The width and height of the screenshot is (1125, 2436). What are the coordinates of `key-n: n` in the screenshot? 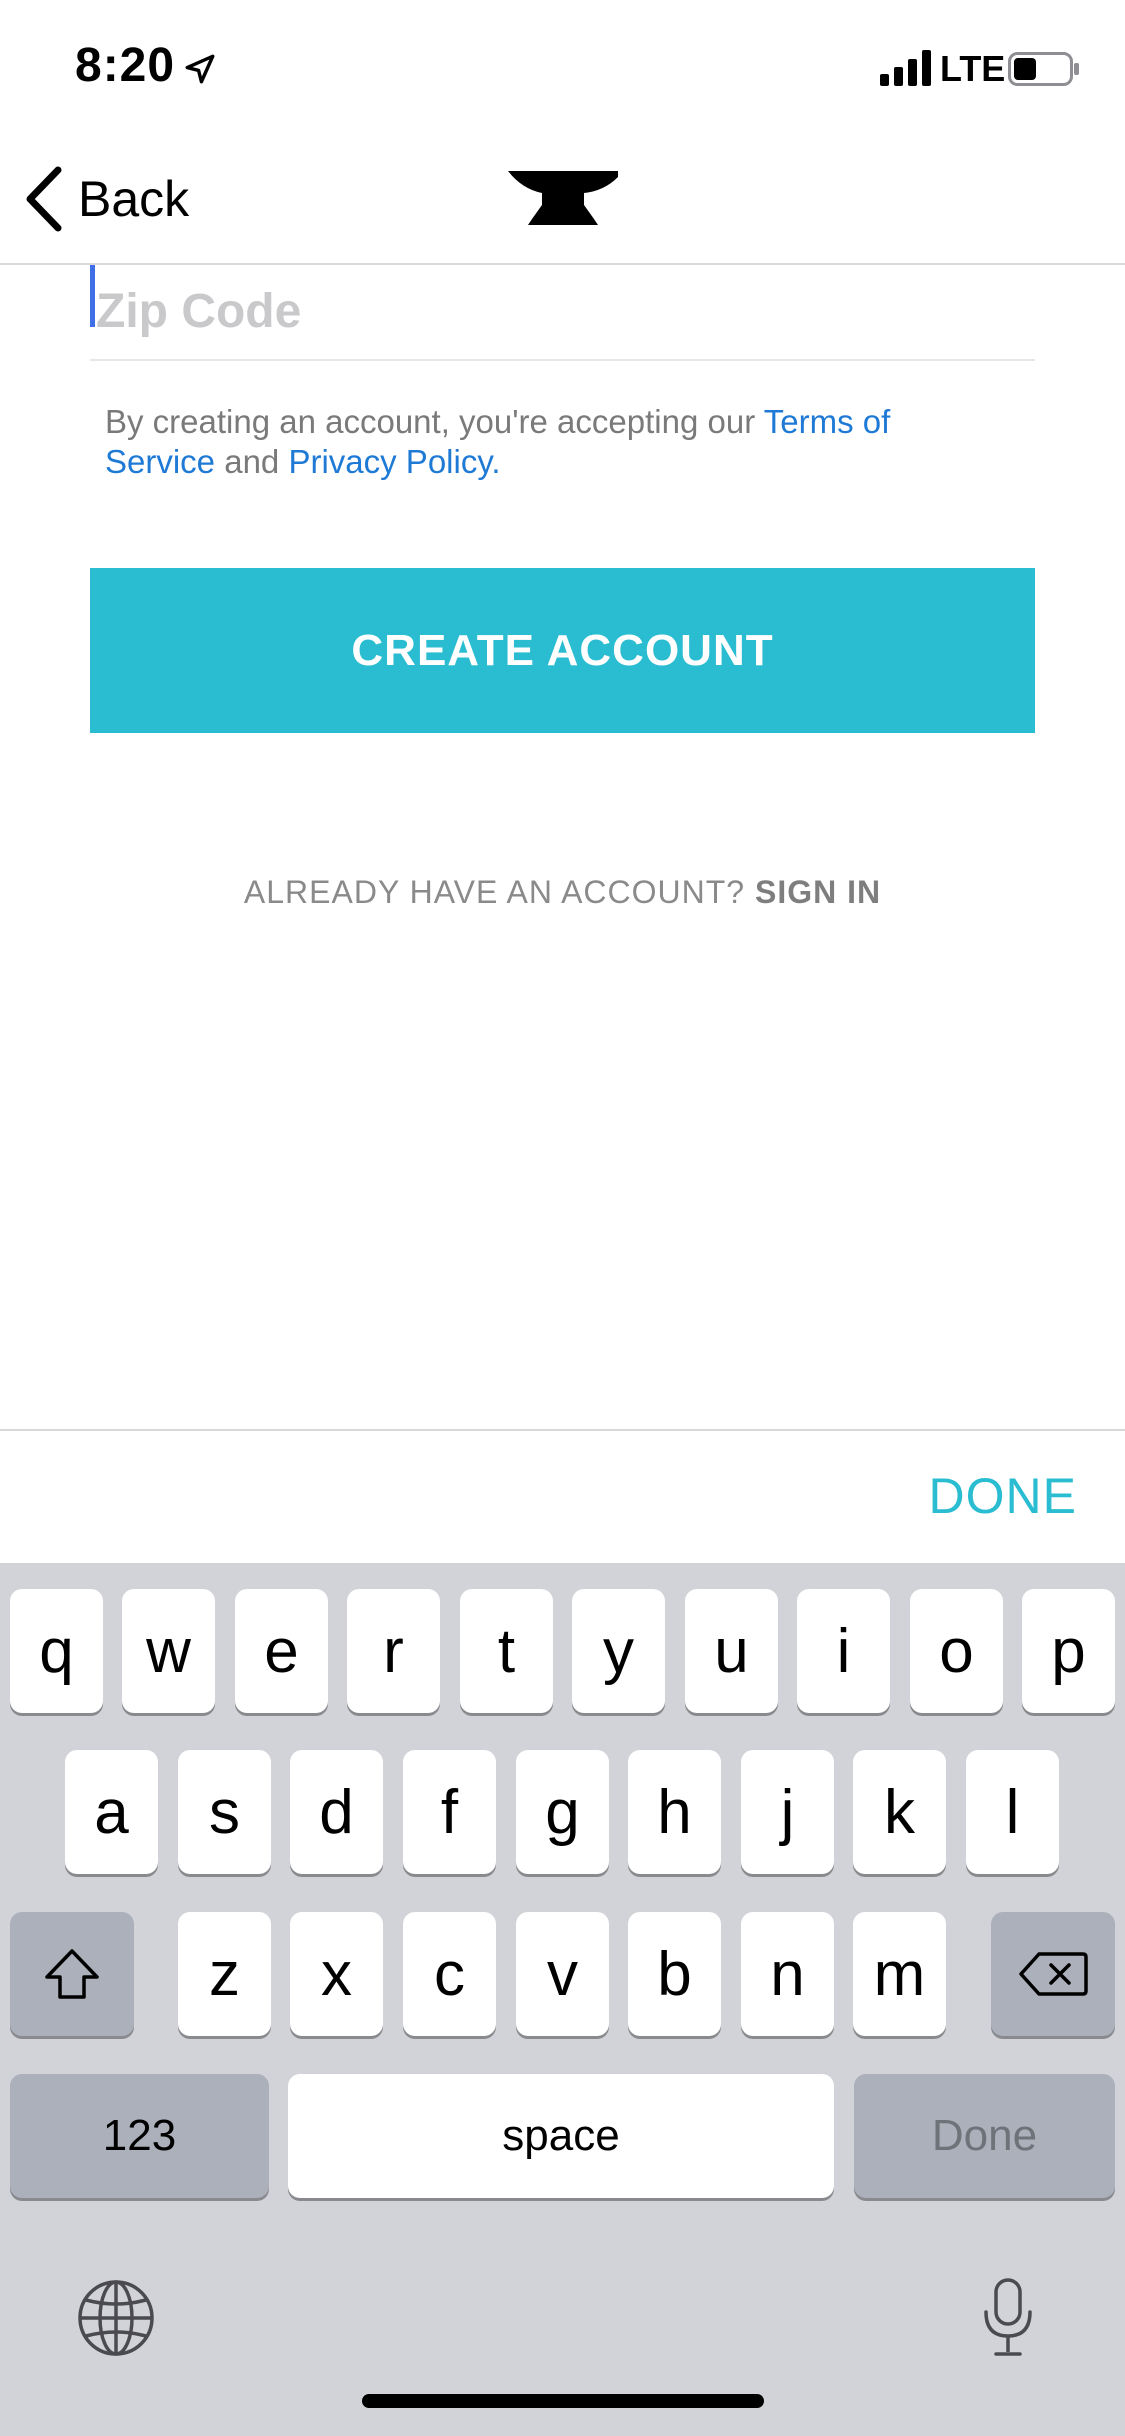 It's located at (787, 1974).